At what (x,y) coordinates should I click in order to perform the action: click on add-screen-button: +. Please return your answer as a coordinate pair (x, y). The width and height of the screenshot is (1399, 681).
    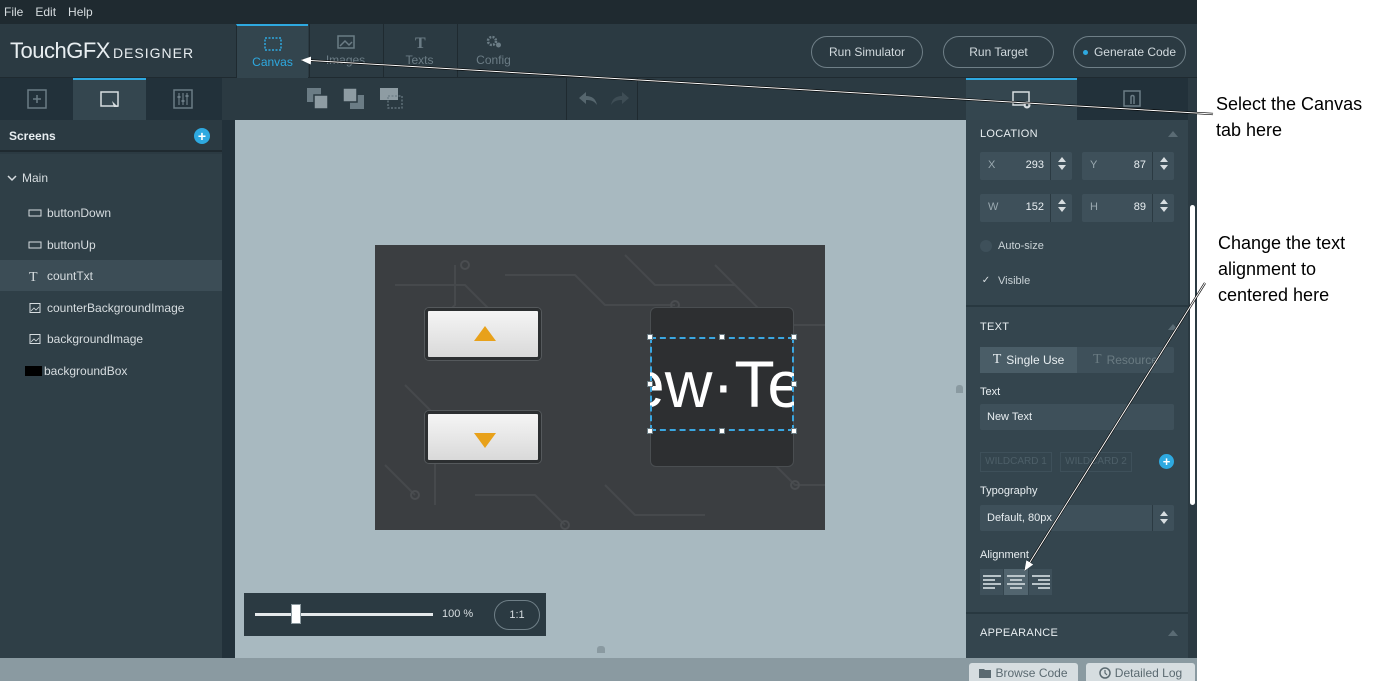
    Looking at the image, I should click on (202, 136).